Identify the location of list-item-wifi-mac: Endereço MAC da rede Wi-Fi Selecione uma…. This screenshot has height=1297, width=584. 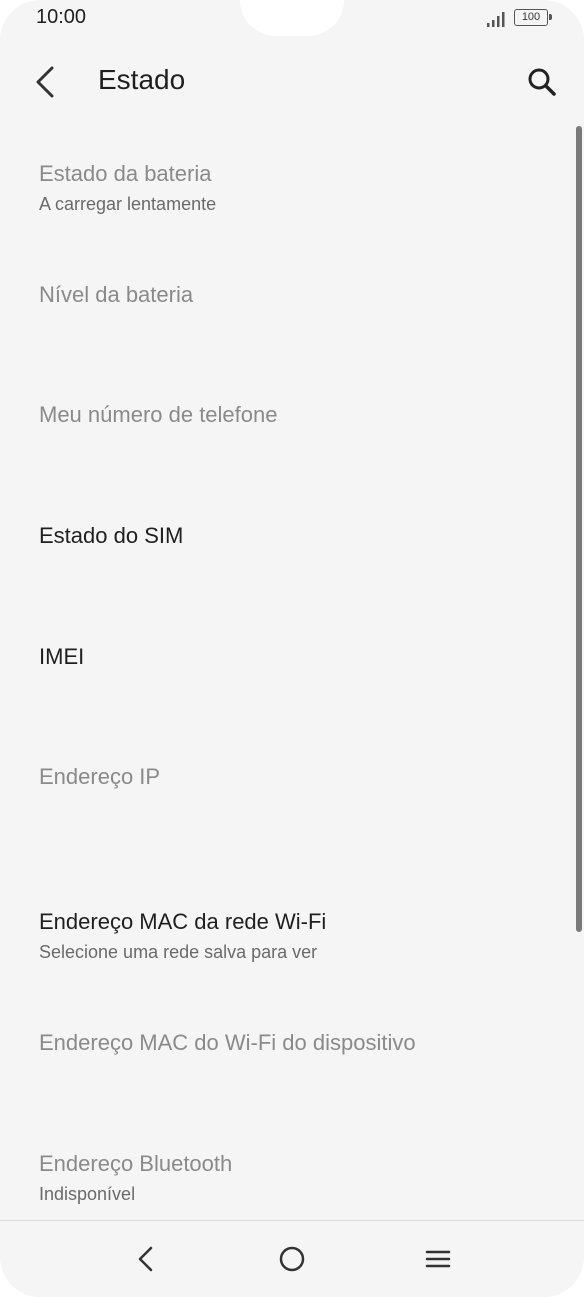
(286, 936).